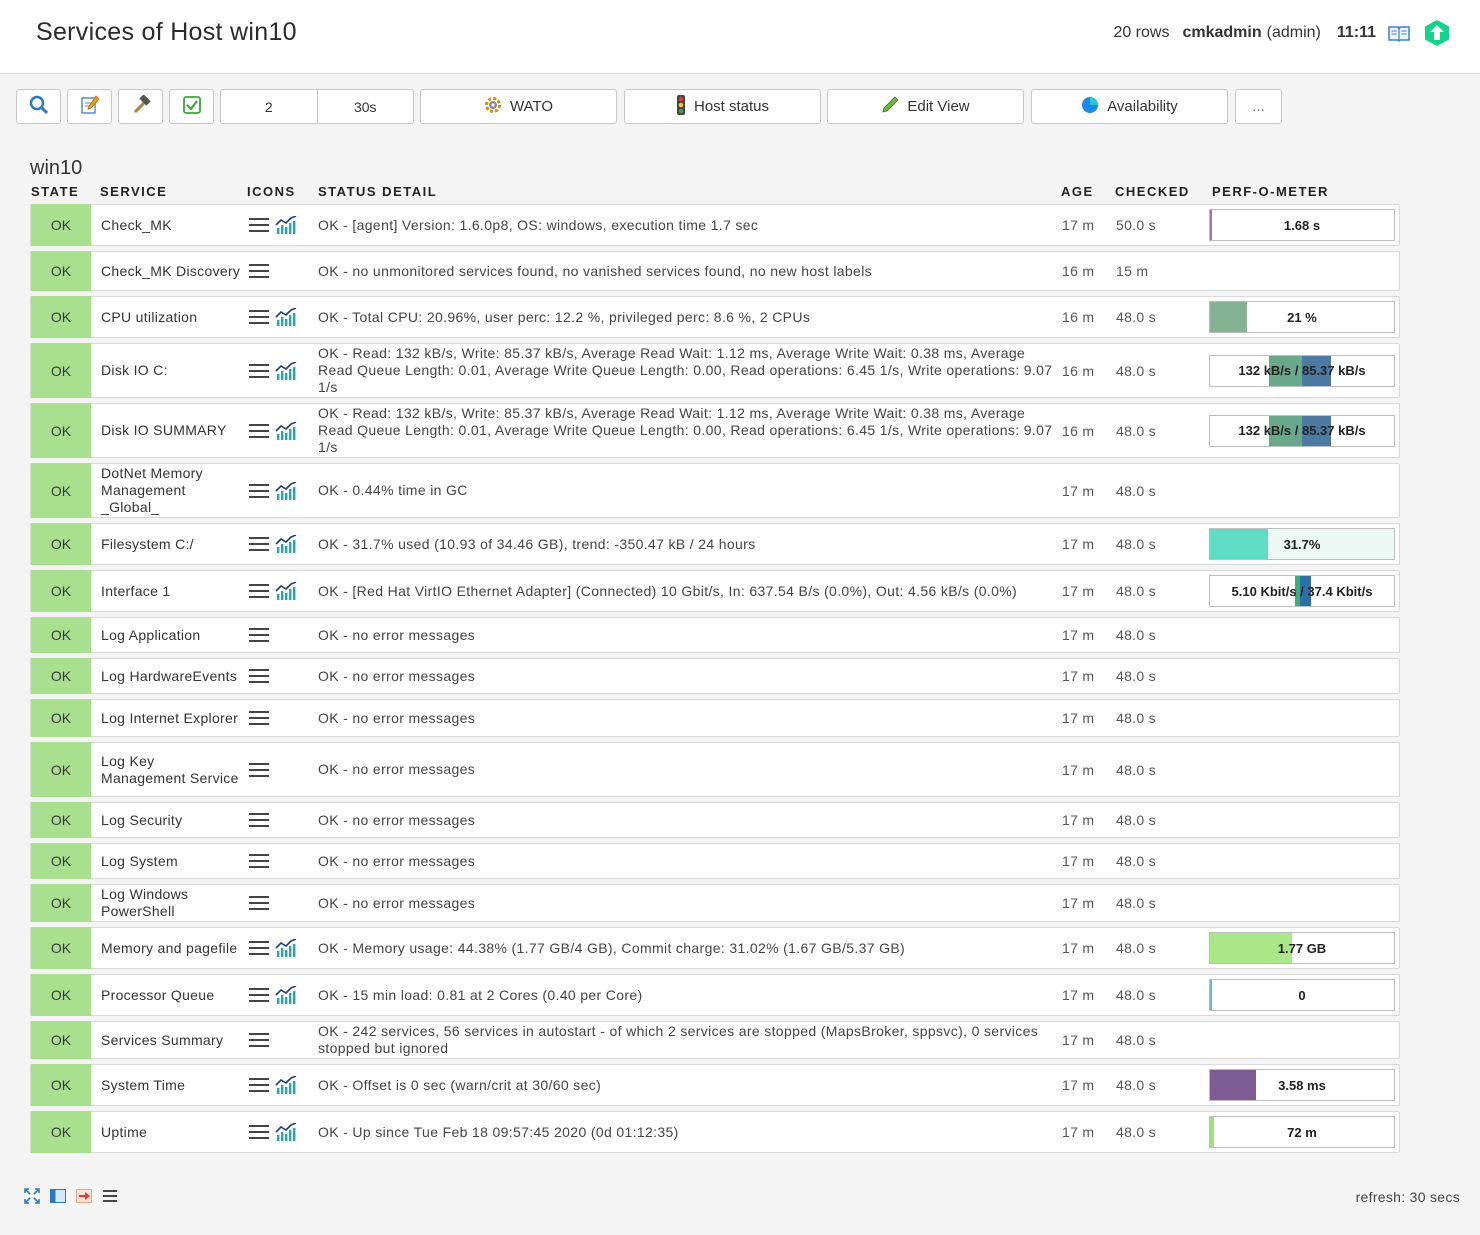 This screenshot has height=1235, width=1480. Describe the element at coordinates (1221, 33) in the screenshot. I see `user-name: cmkadmin` at that location.